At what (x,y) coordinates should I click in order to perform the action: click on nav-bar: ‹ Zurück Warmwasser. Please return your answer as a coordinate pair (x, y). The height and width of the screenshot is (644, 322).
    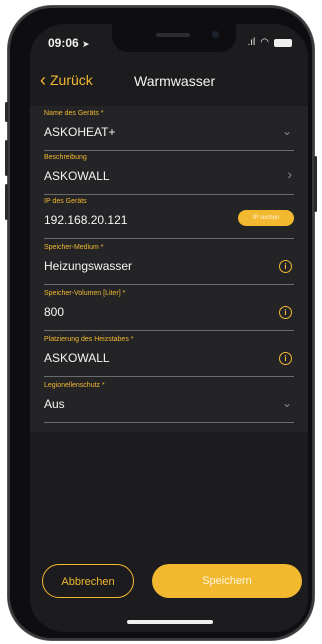
    Looking at the image, I should click on (169, 83).